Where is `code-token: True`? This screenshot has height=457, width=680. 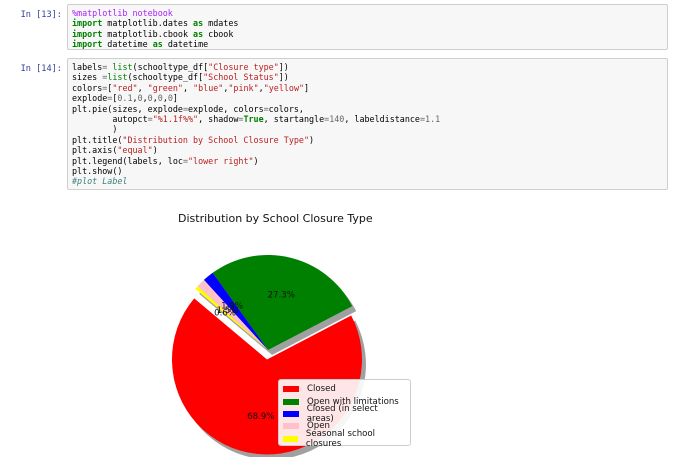 code-token: True is located at coordinates (253, 119).